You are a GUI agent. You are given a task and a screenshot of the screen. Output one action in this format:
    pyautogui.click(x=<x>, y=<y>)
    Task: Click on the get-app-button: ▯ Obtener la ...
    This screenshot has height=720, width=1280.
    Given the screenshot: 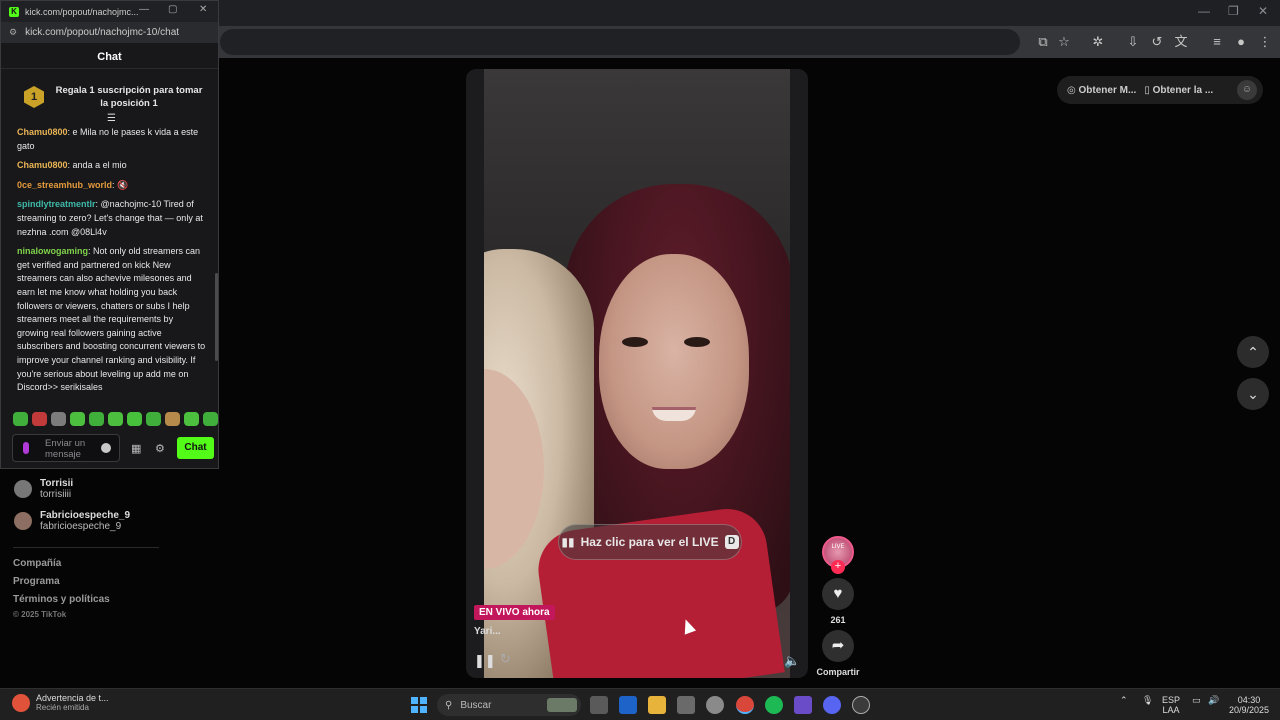 What is the action you would take?
    pyautogui.click(x=1178, y=90)
    